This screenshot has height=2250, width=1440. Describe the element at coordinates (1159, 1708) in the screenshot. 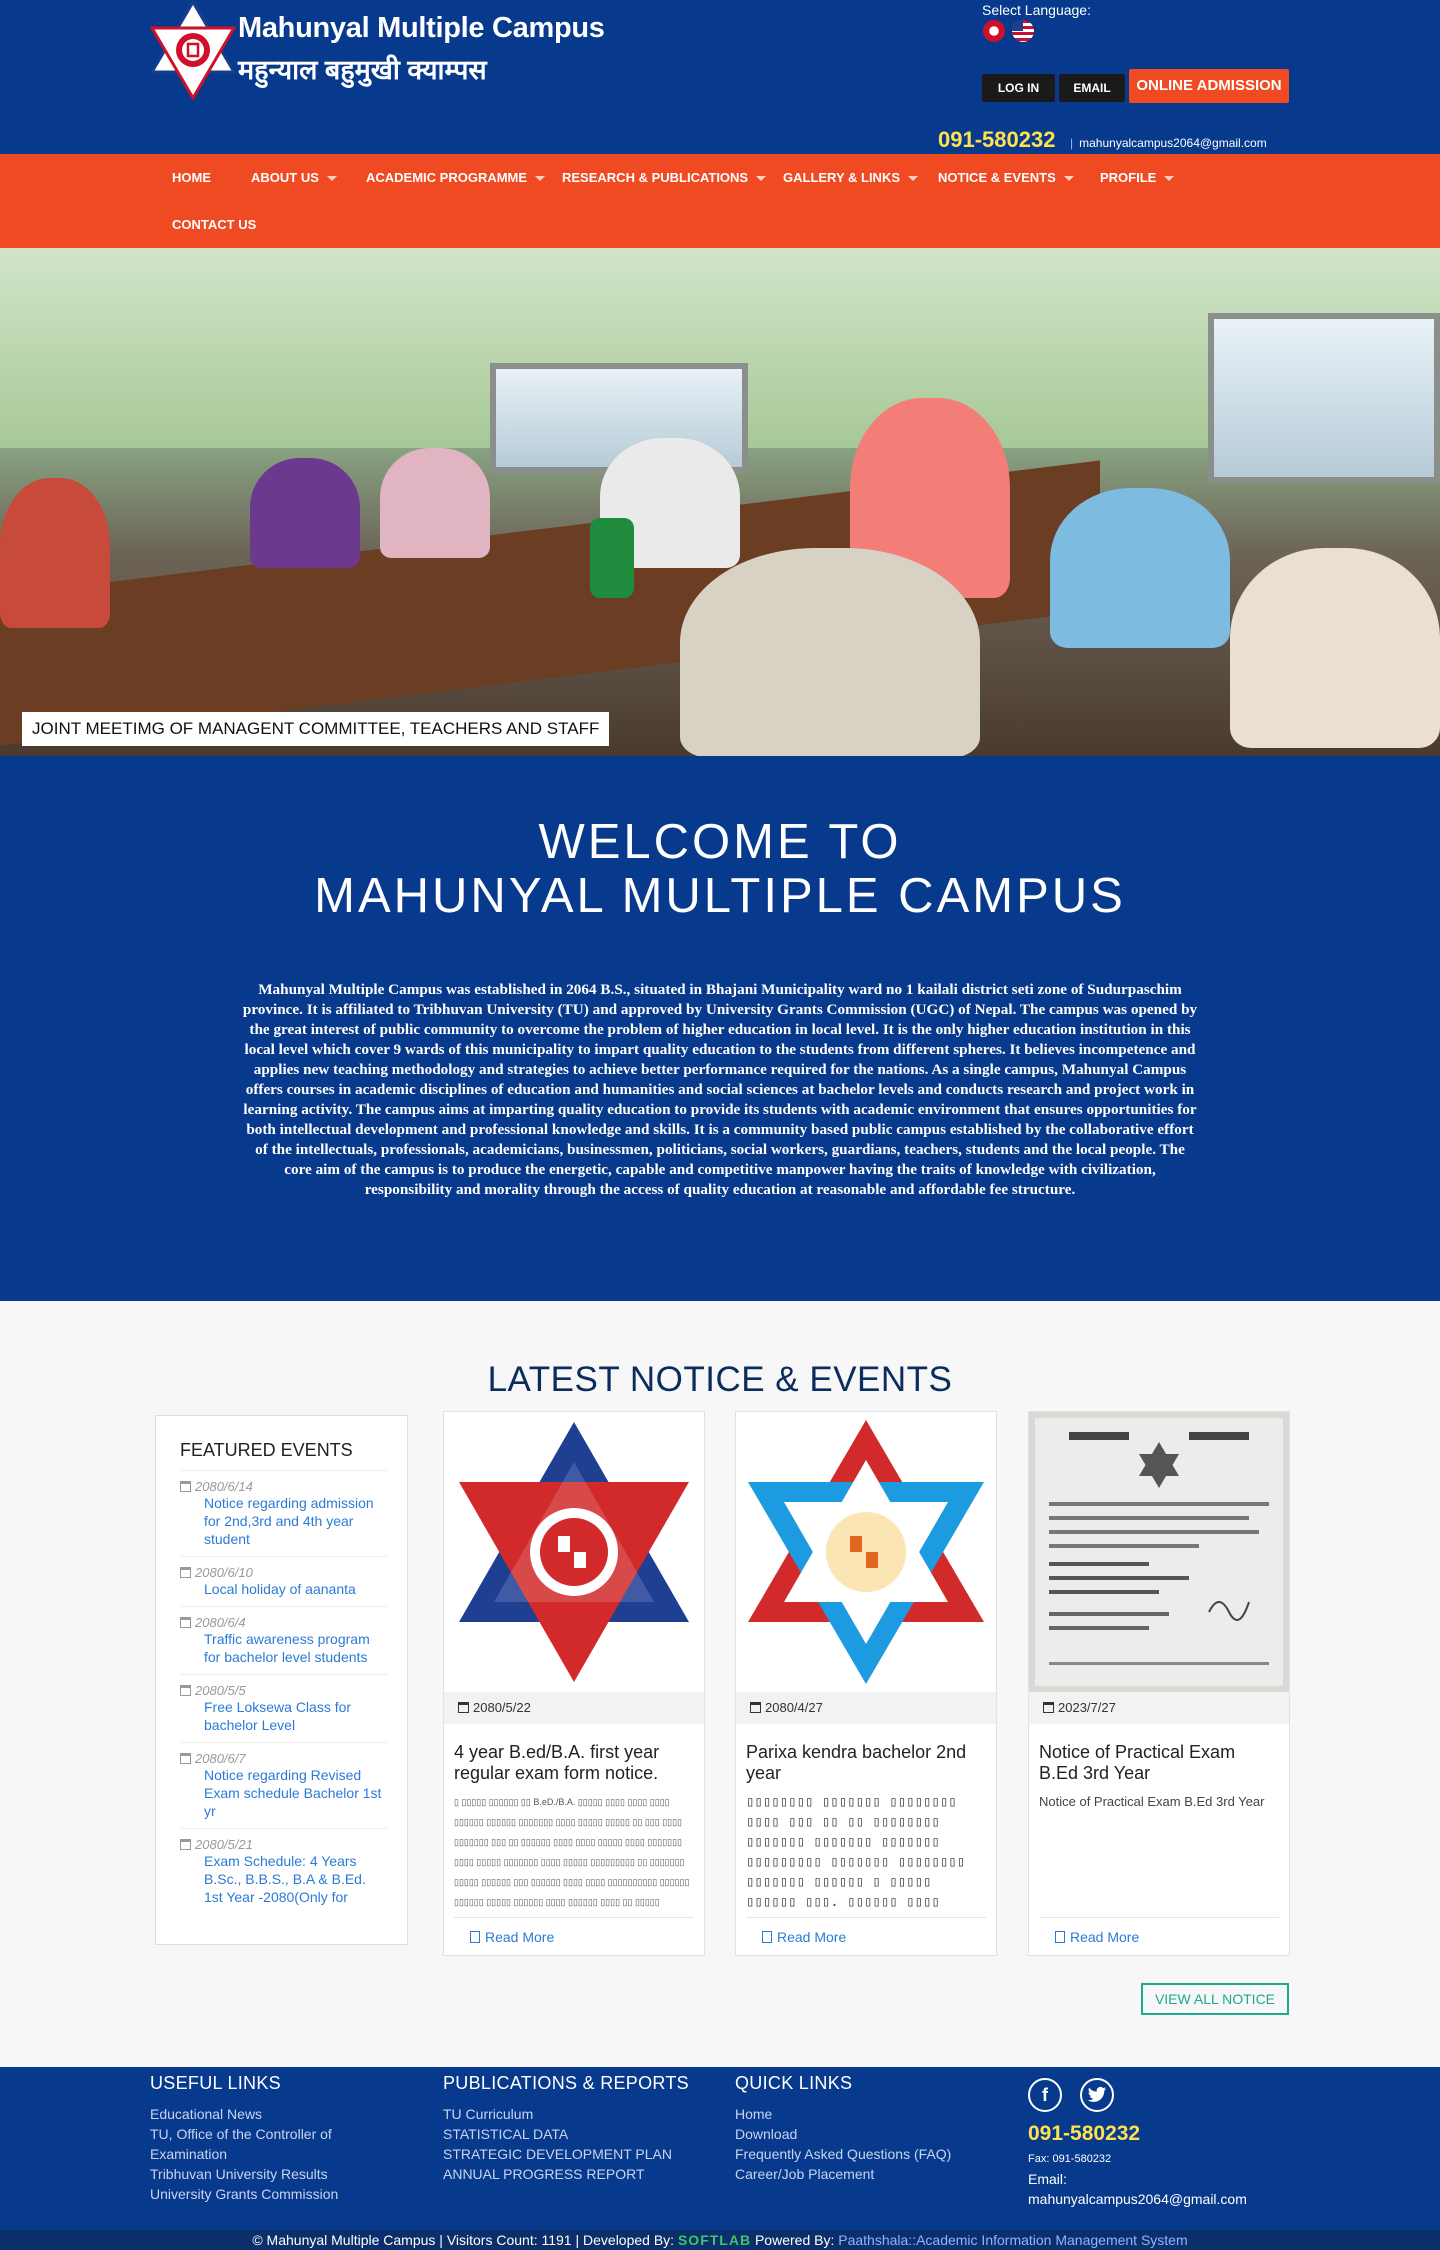

I see `notice-card-date: 2023/7/27` at that location.